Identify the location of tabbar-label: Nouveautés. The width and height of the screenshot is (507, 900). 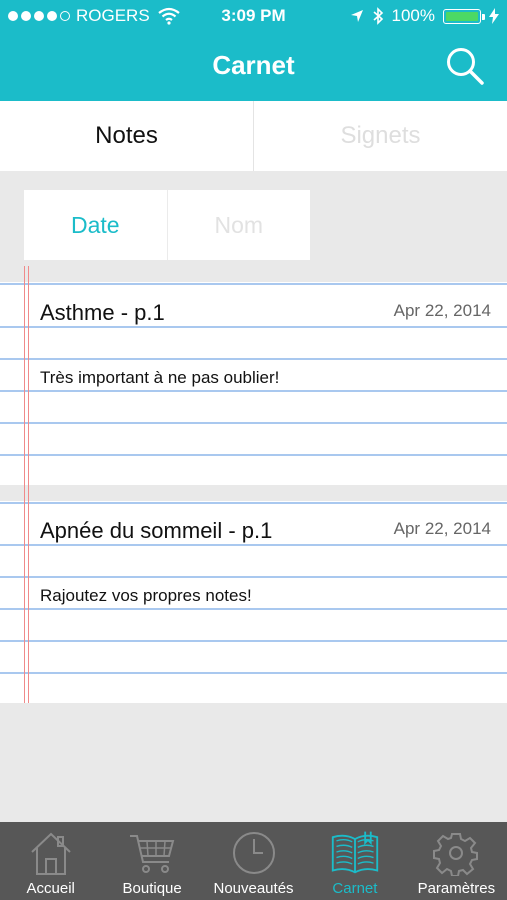
(253, 888).